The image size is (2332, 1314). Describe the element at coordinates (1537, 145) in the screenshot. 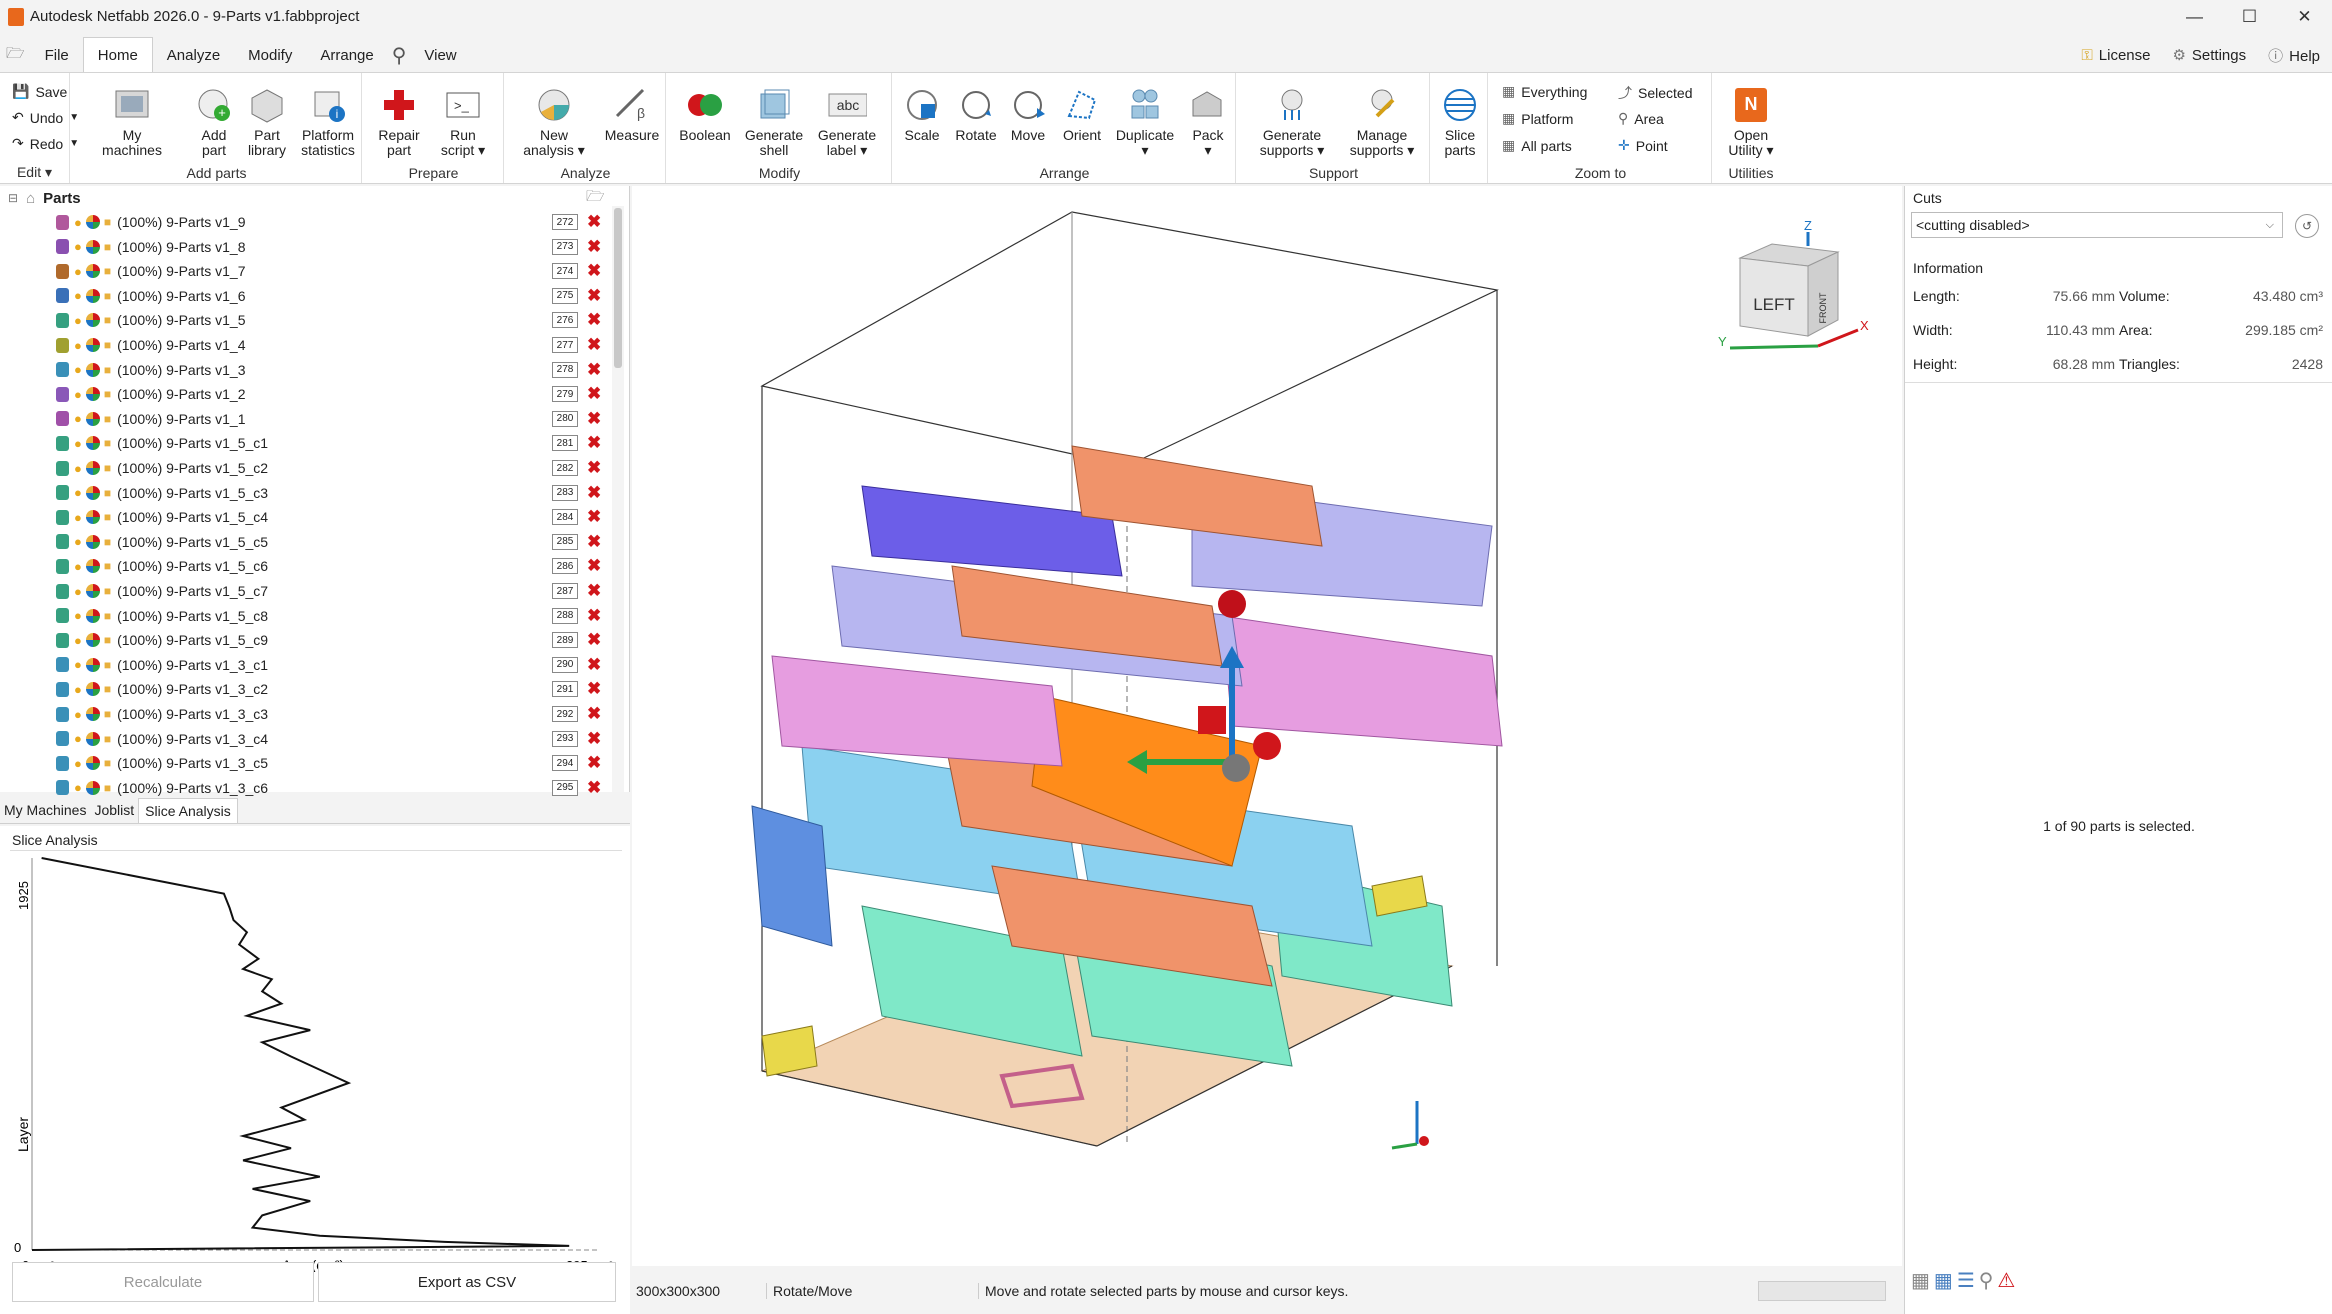

I see `zoom-all-parts-button: ▦ All parts` at that location.